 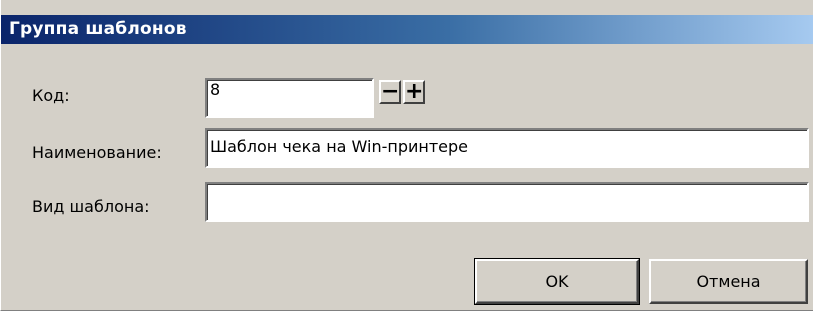 I want to click on dialog-title: Группа шаблонов, so click(x=98, y=29).